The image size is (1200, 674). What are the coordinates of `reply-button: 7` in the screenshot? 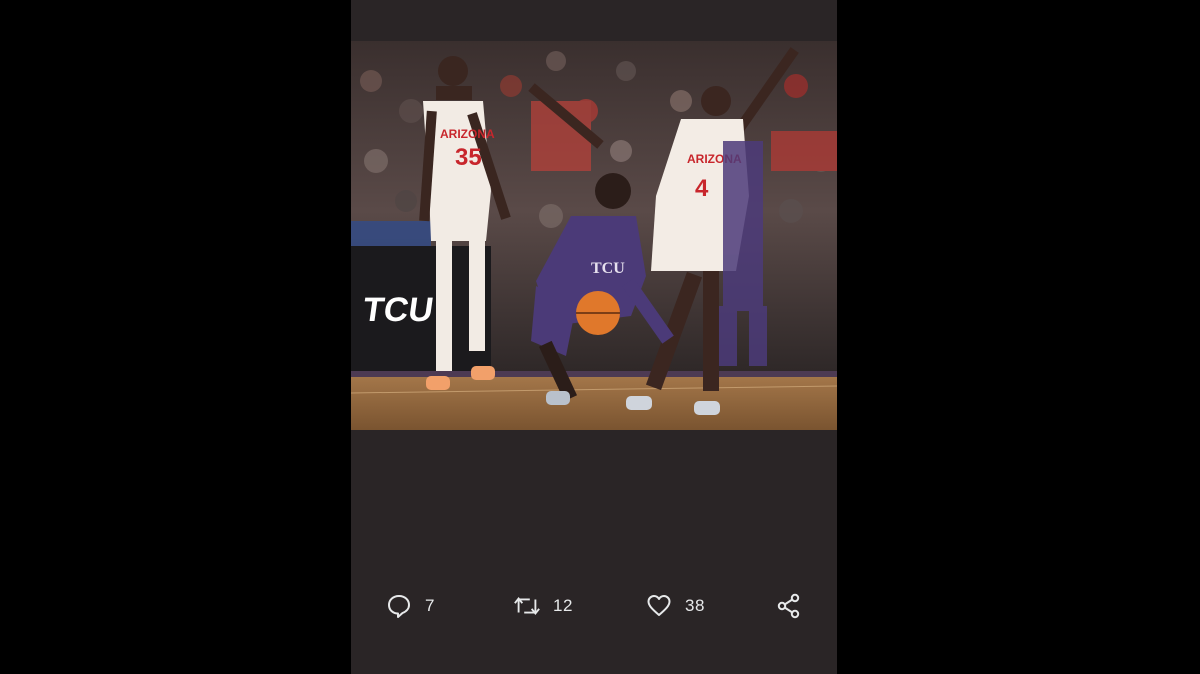 It's located at (410, 606).